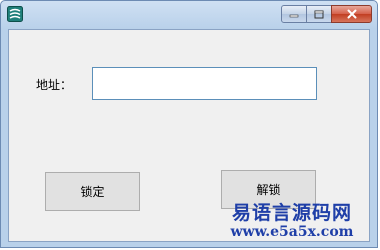 The image size is (380, 250). I want to click on minimize-icon, so click(294, 16).